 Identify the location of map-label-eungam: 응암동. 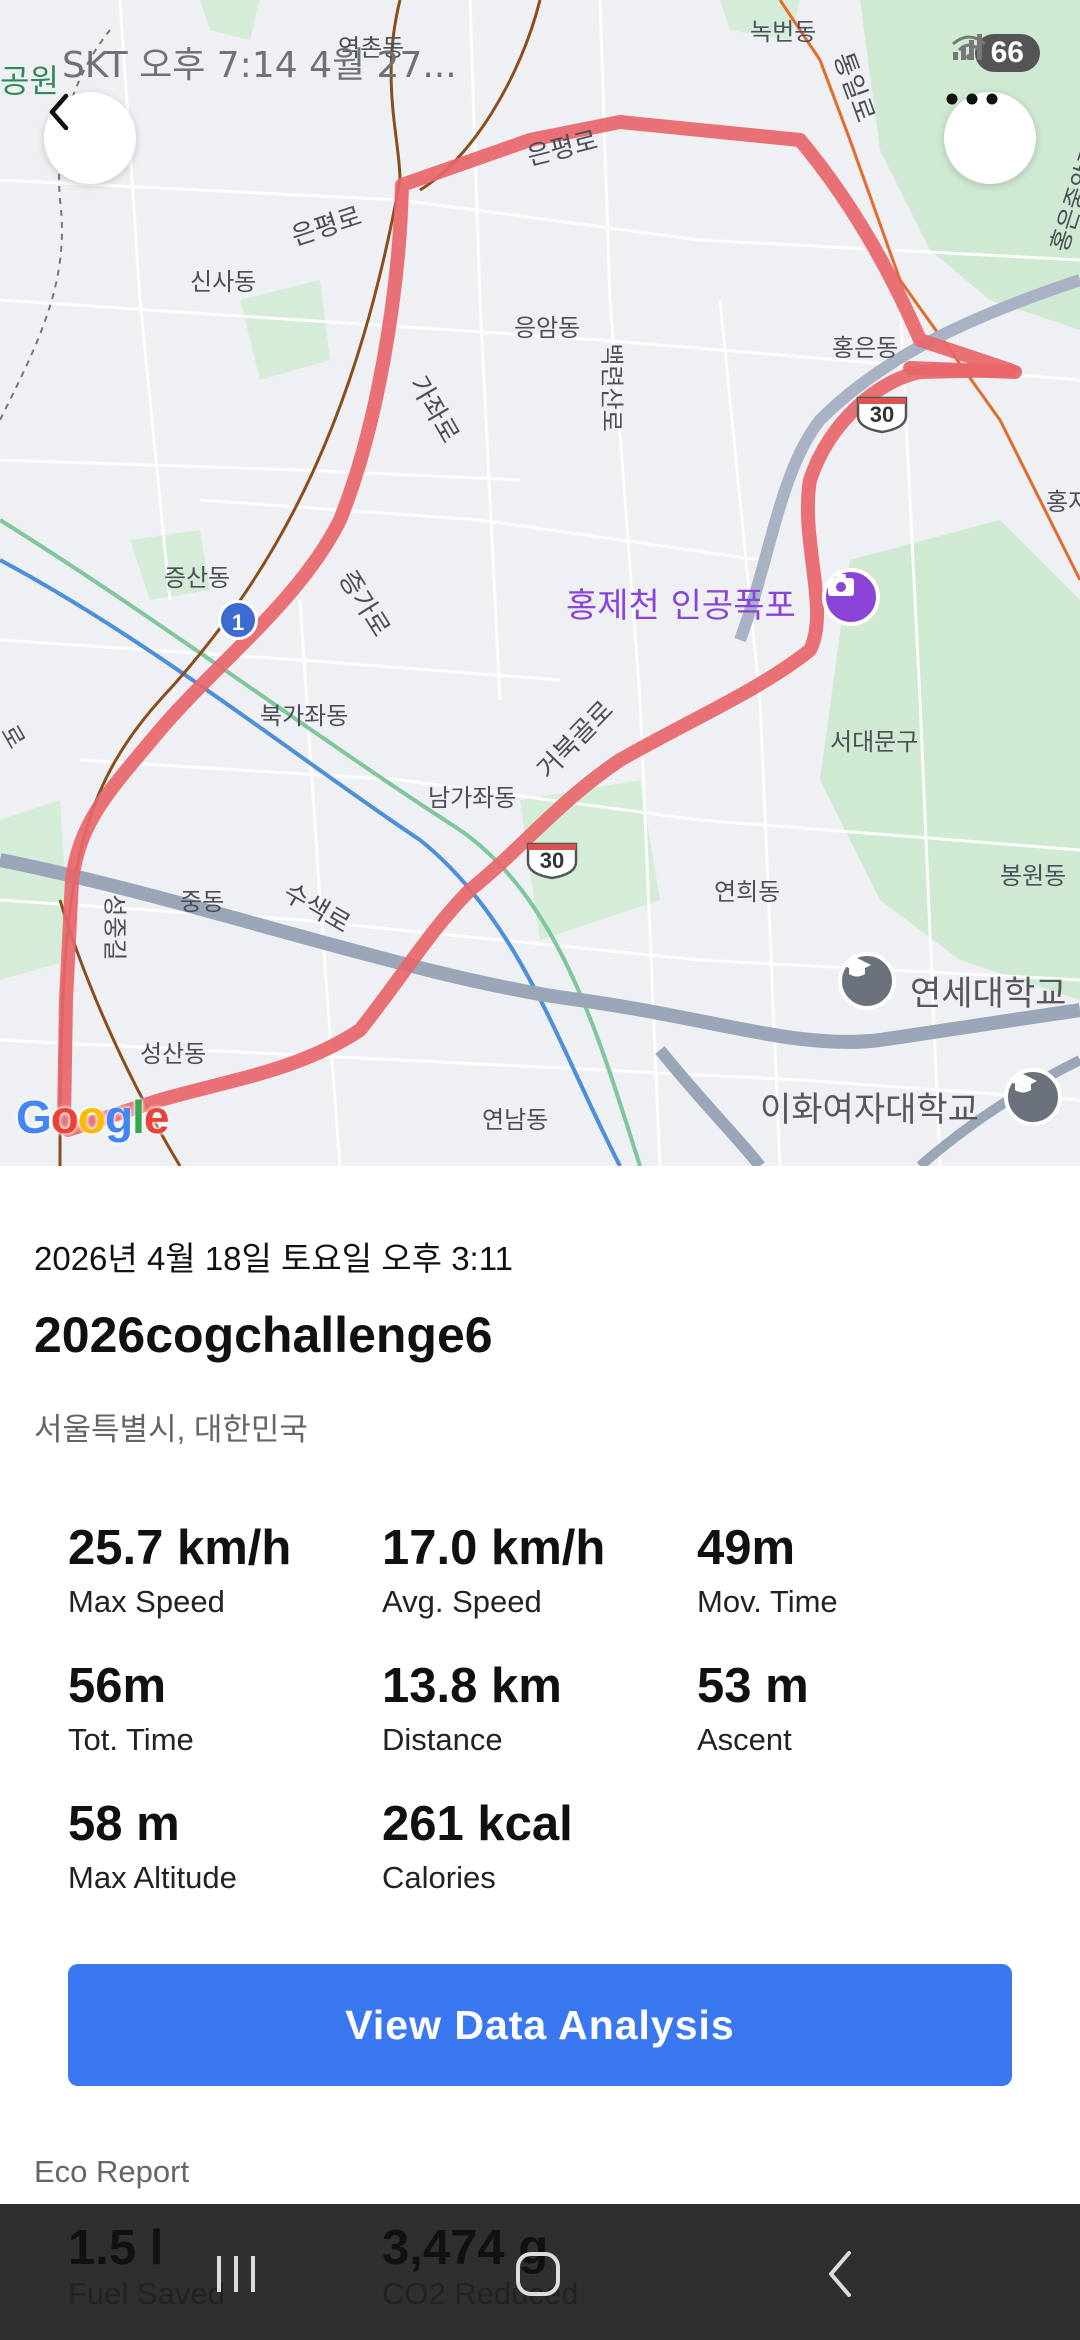
(547, 328).